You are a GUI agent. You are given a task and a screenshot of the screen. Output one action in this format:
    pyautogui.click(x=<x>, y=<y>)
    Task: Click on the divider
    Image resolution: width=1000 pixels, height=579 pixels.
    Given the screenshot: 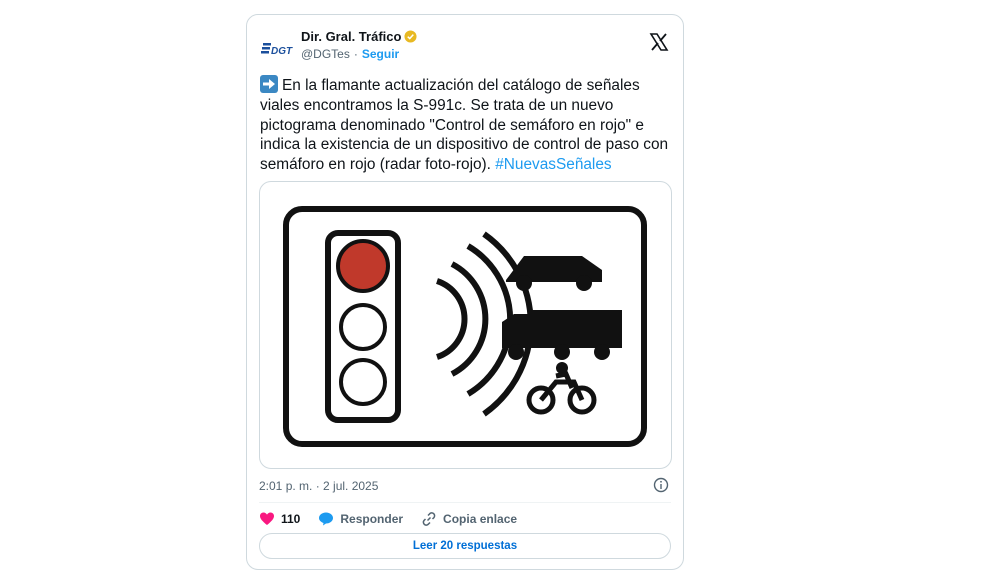 What is the action you would take?
    pyautogui.click(x=465, y=502)
    